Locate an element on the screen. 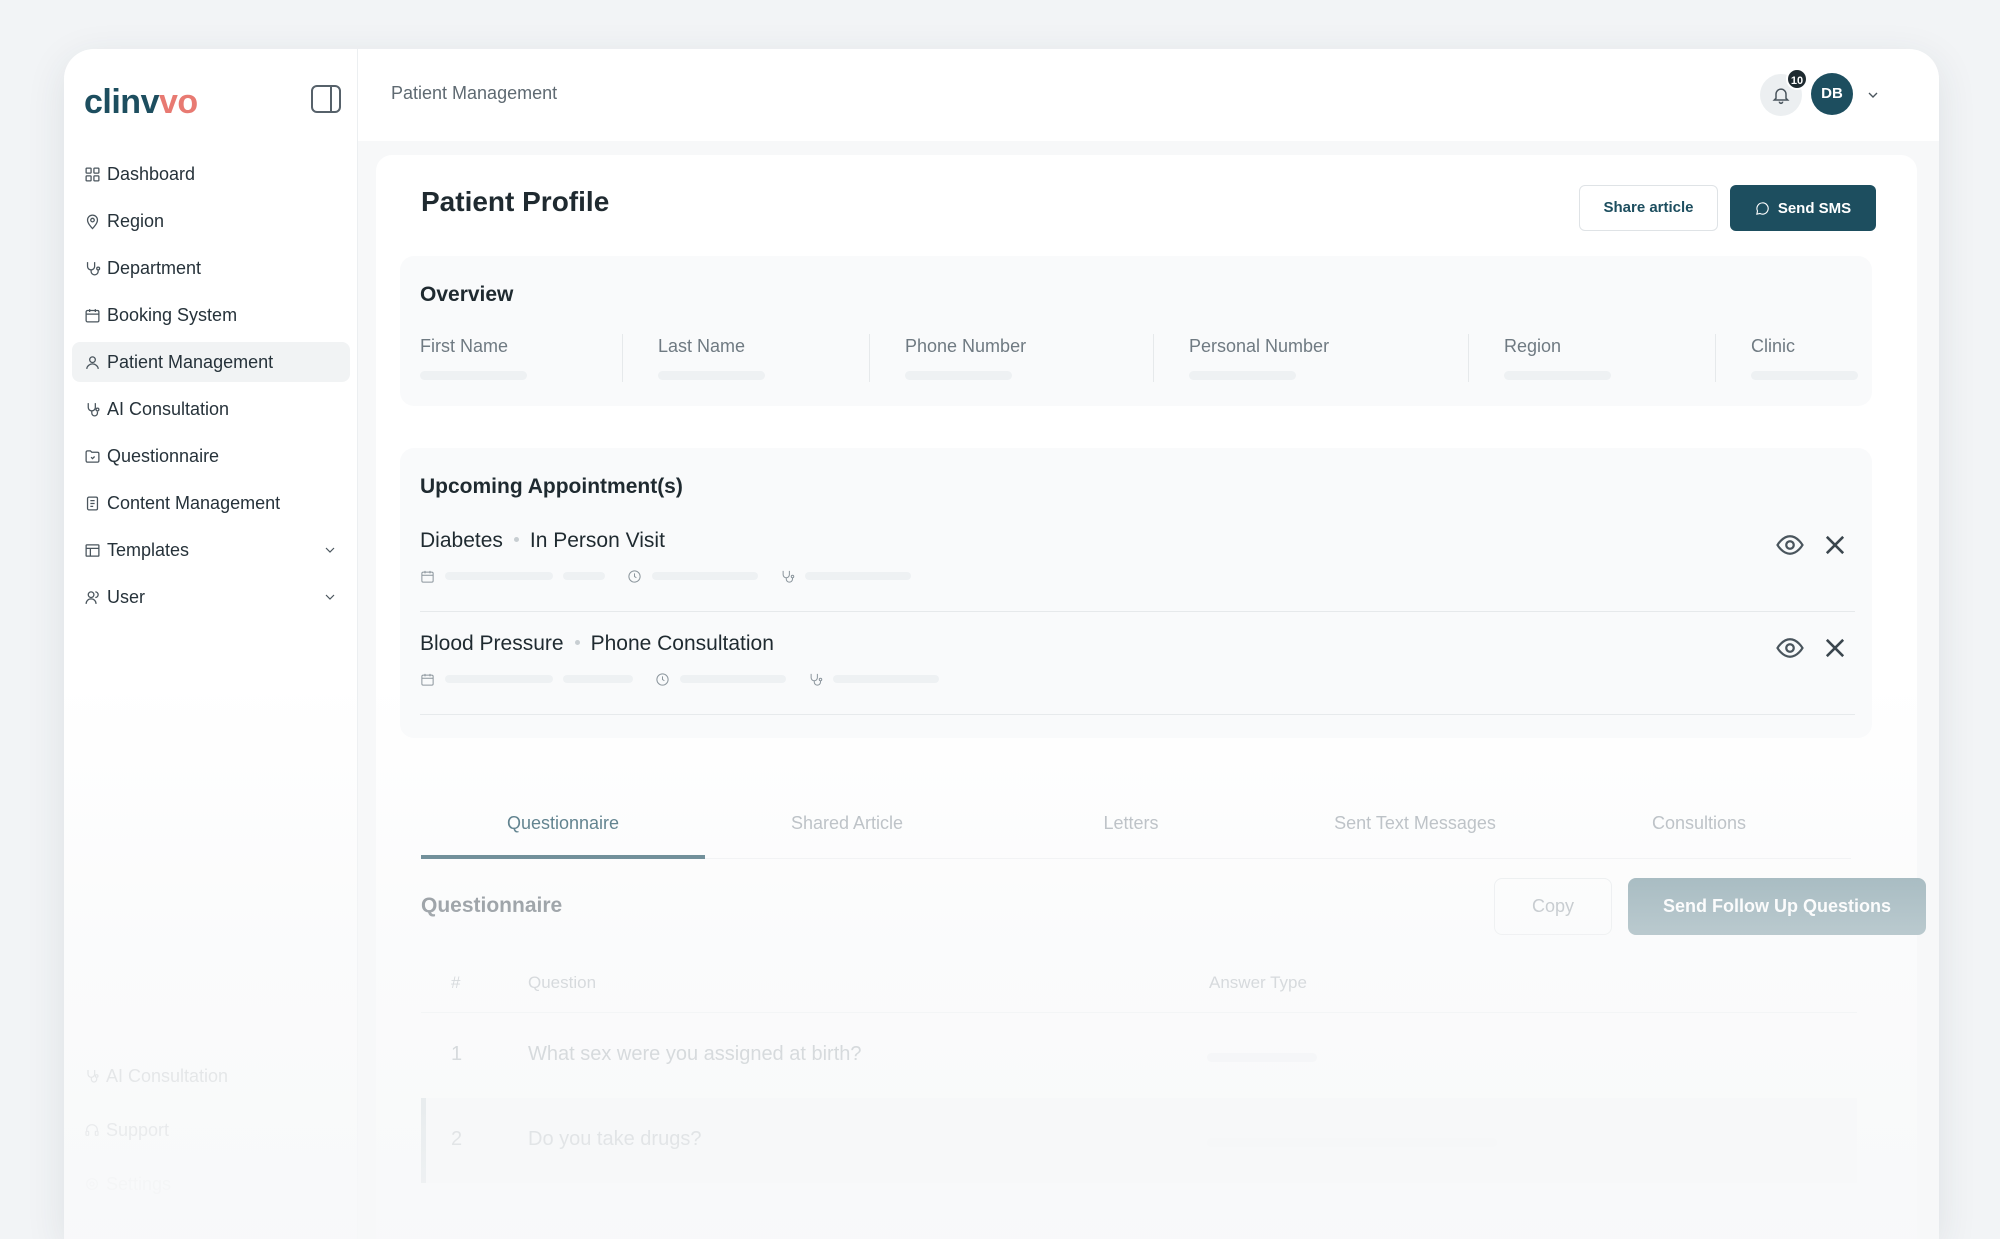  sidebar-item-dashboard: Dashboard is located at coordinates (211, 174).